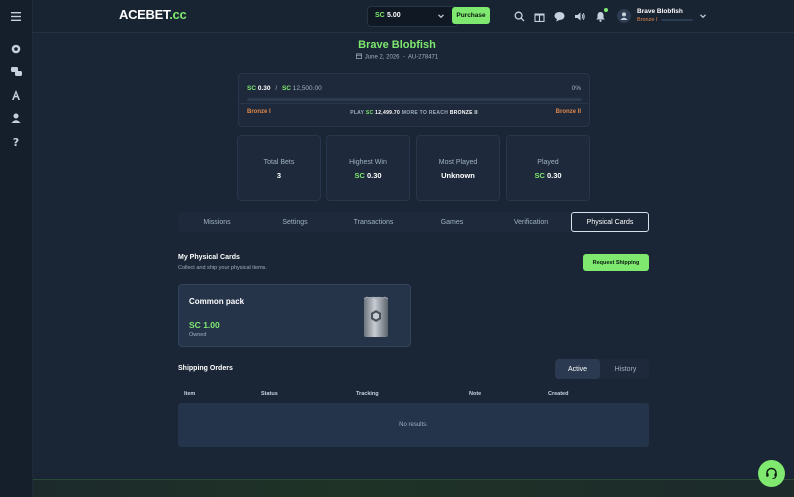 Image resolution: width=794 pixels, height=497 pixels. Describe the element at coordinates (475, 394) in the screenshot. I see `column-note: Note` at that location.